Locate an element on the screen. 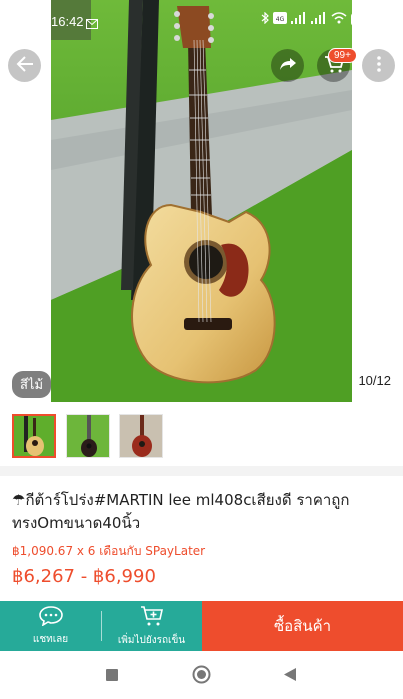 The width and height of the screenshot is (403, 699). bluetooth-icon is located at coordinates (265, 19).